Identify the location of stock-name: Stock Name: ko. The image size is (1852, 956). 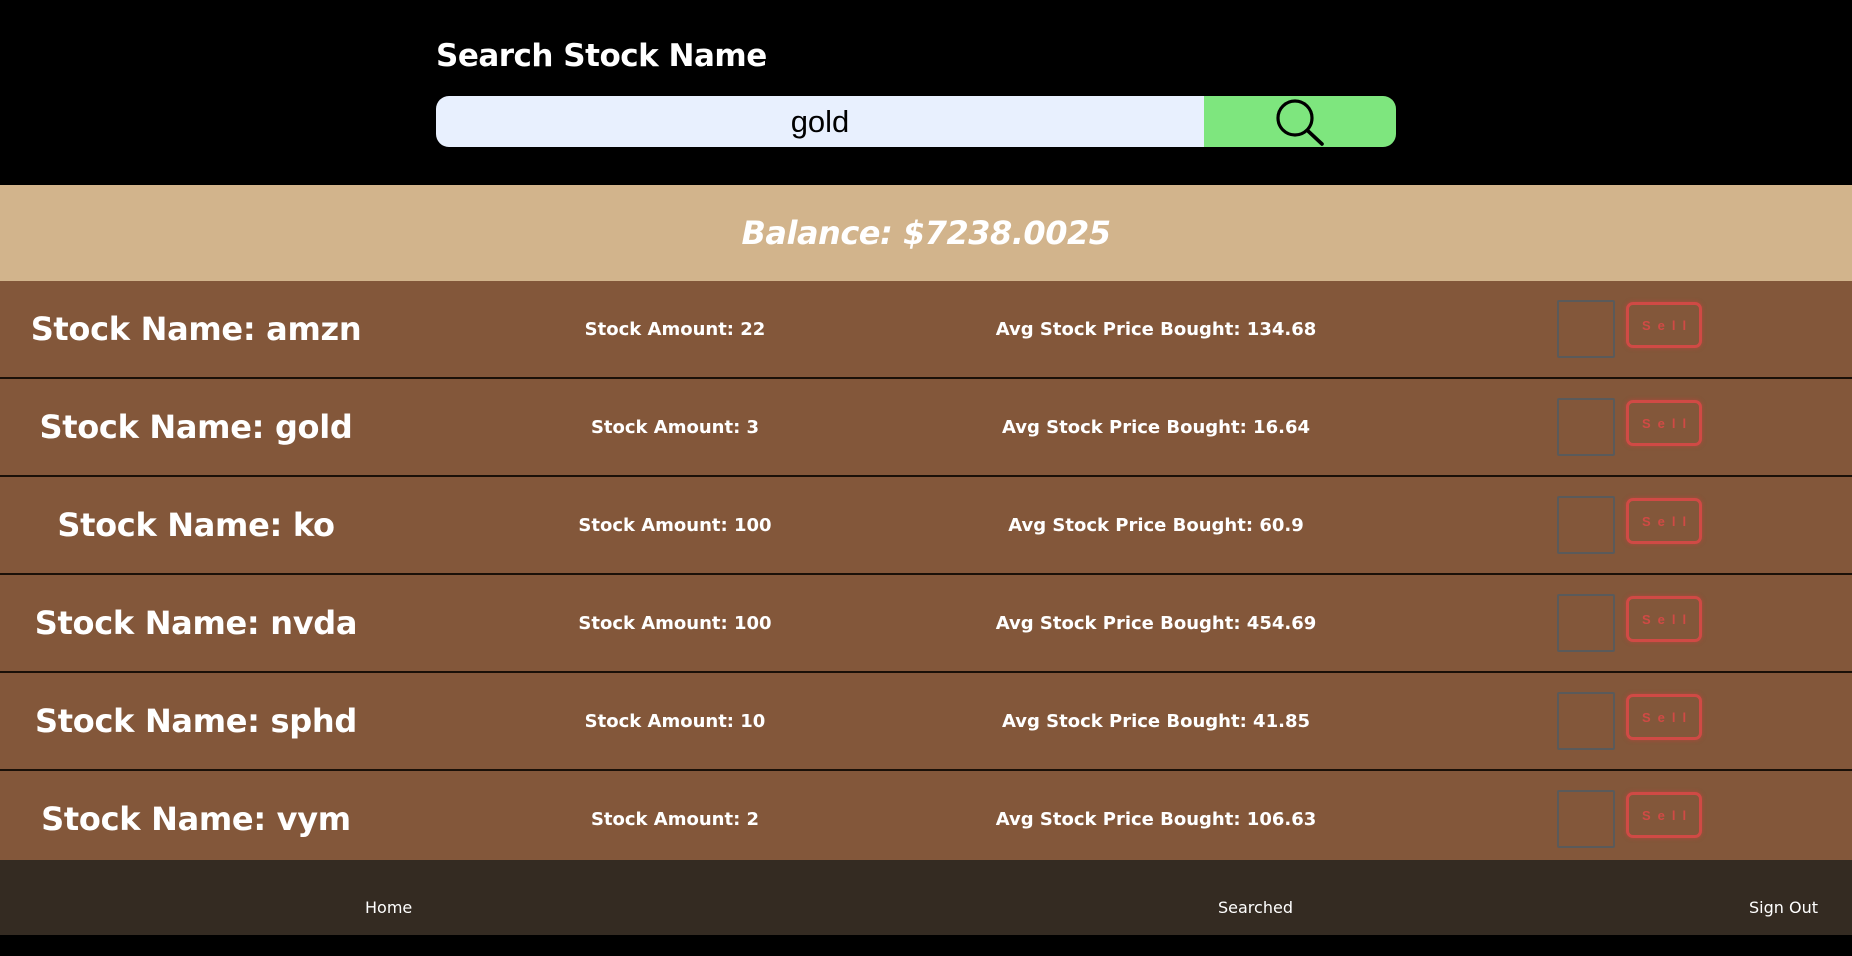
(196, 525).